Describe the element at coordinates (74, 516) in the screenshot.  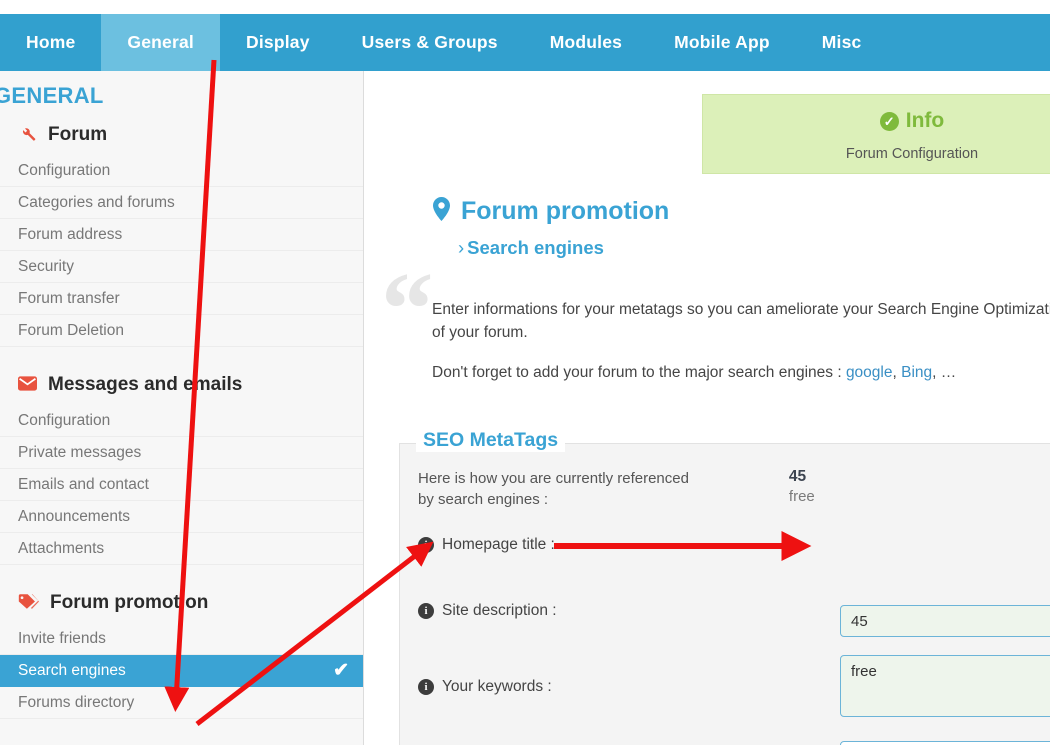
I see `sidebar-item-label: Announcements` at that location.